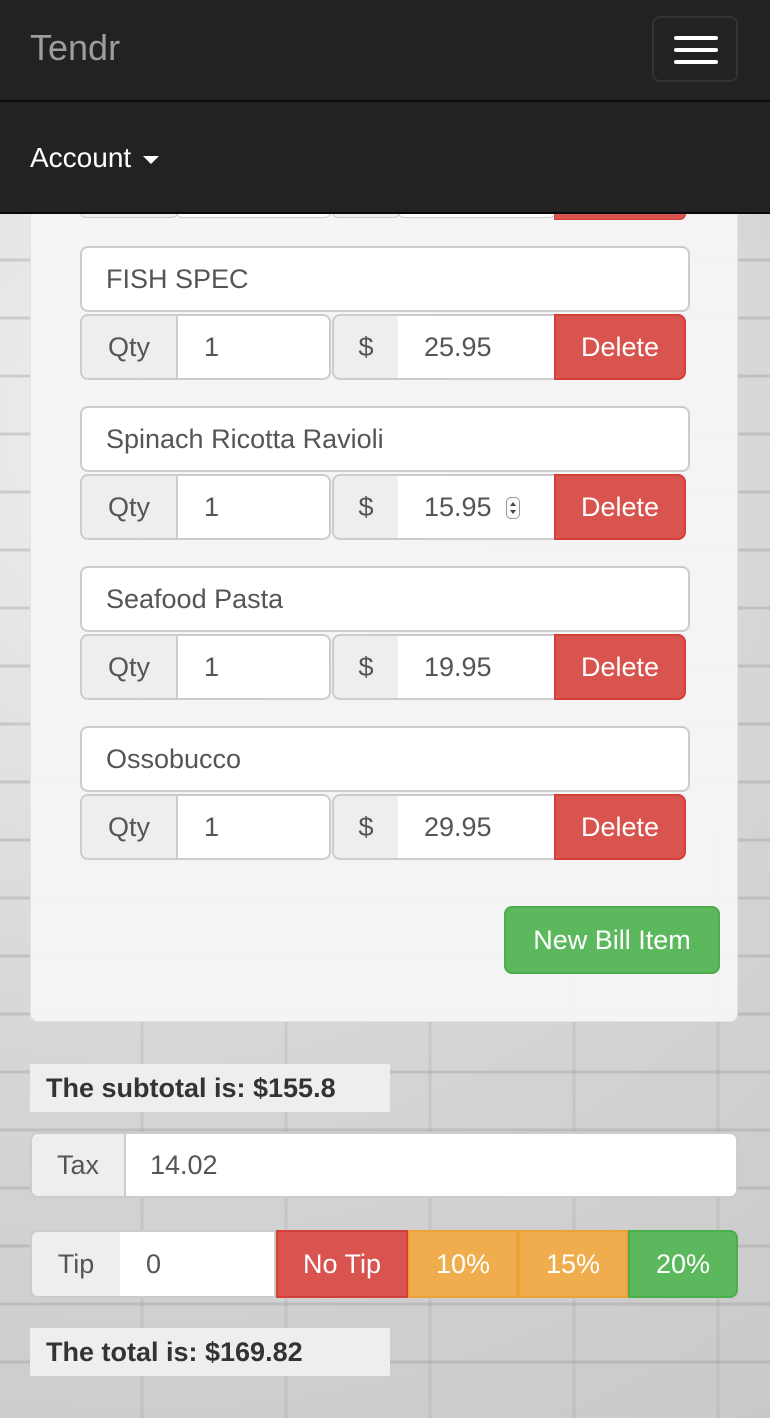 The height and width of the screenshot is (1418, 770). What do you see at coordinates (78, 1165) in the screenshot?
I see `tax-addon: Tax` at bounding box center [78, 1165].